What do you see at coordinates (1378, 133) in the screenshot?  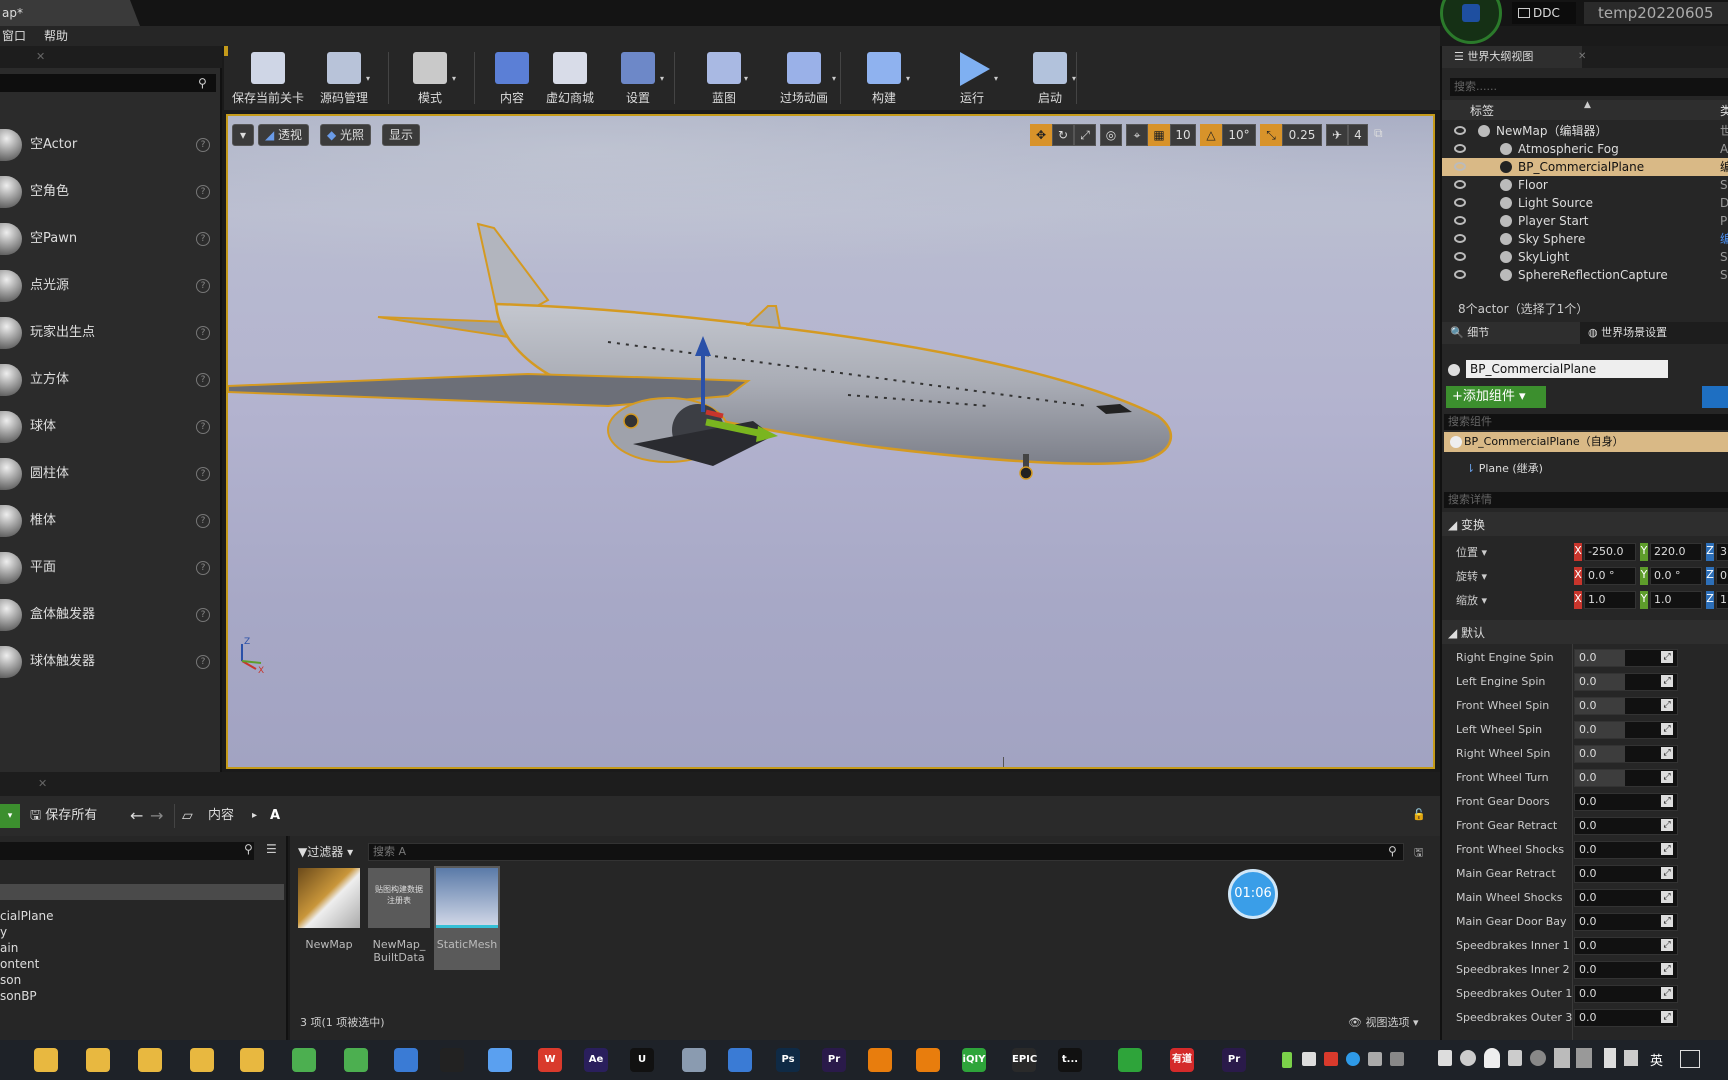 I see `maximize-viewport-icon: ⧉` at bounding box center [1378, 133].